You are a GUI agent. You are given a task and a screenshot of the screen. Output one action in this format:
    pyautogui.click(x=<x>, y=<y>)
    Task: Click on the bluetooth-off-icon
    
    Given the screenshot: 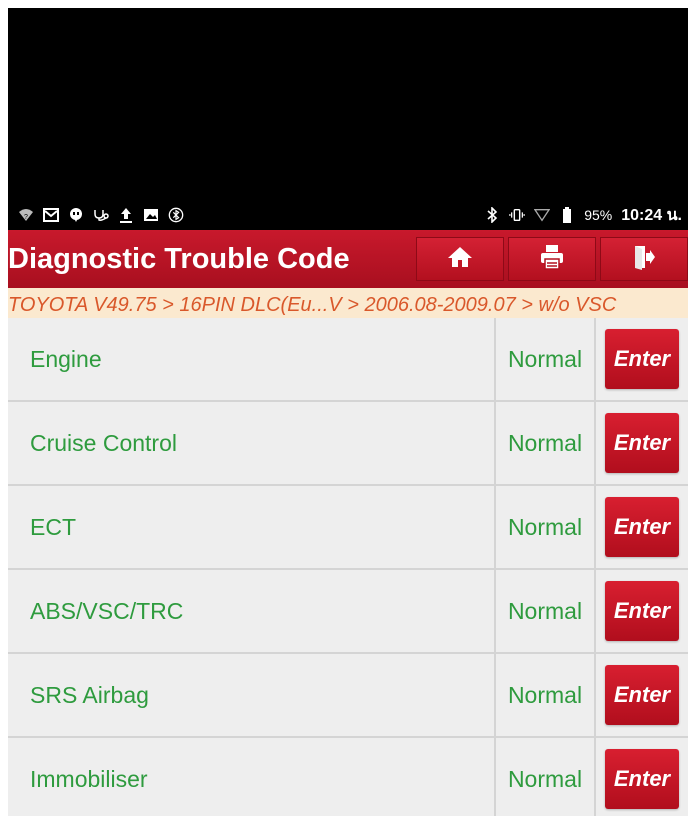 What is the action you would take?
    pyautogui.click(x=176, y=215)
    